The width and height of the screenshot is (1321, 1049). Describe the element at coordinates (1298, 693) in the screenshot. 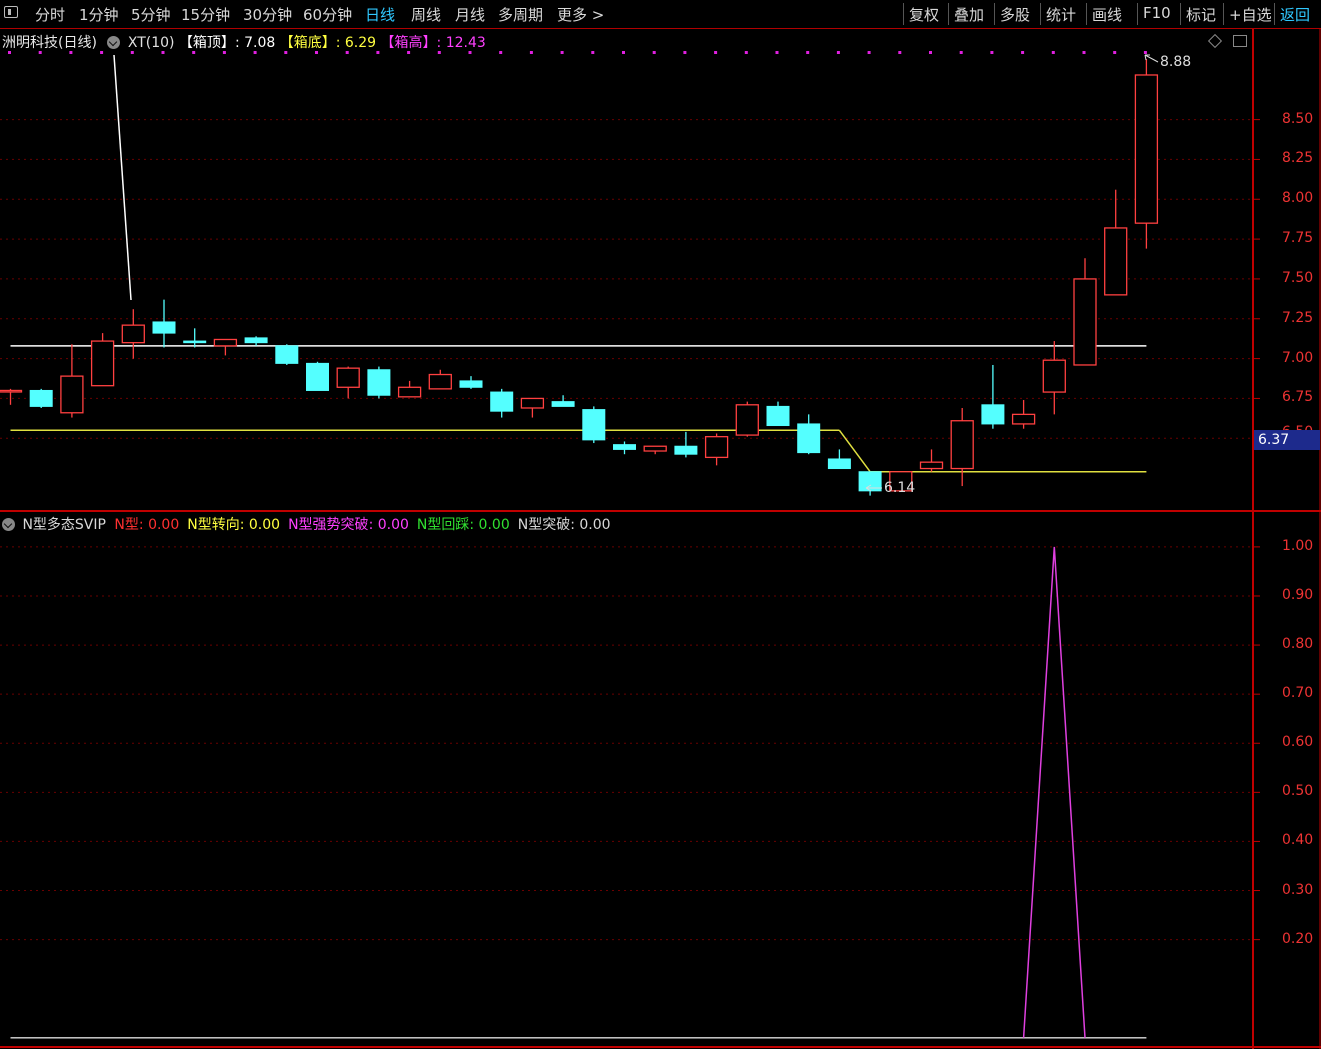

I see `signal-axis-label: 0.70` at that location.